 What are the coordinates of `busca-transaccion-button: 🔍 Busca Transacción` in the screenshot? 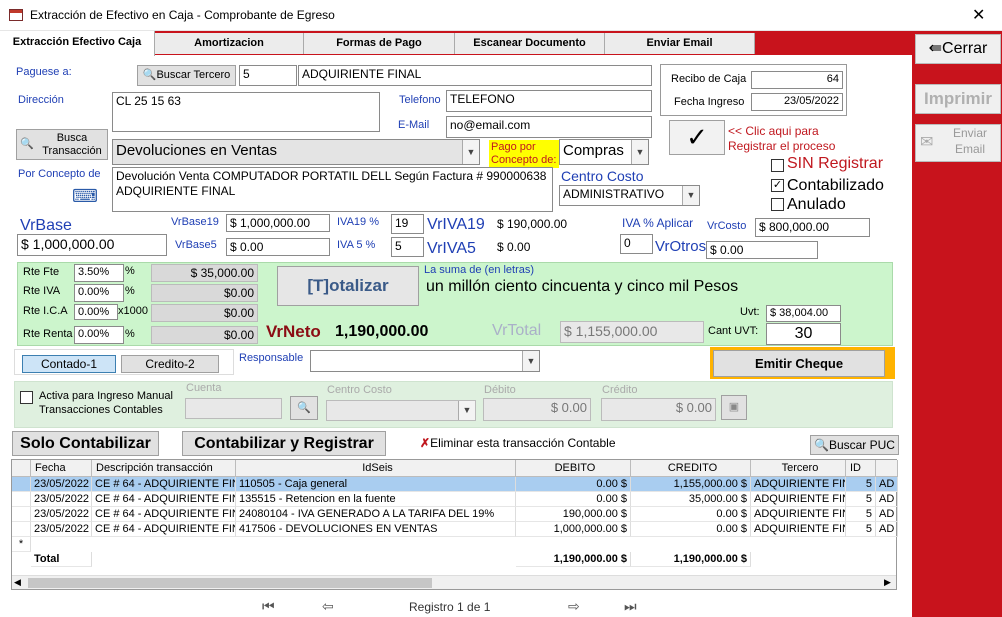 It's located at (62, 144).